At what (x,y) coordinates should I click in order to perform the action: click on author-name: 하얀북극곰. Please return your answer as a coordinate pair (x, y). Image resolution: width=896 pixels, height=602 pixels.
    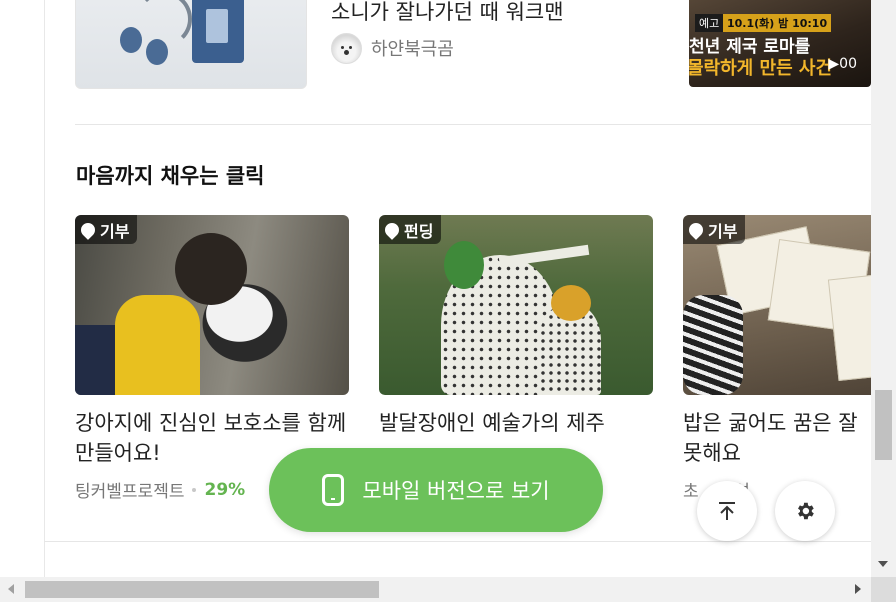
    Looking at the image, I should click on (412, 49).